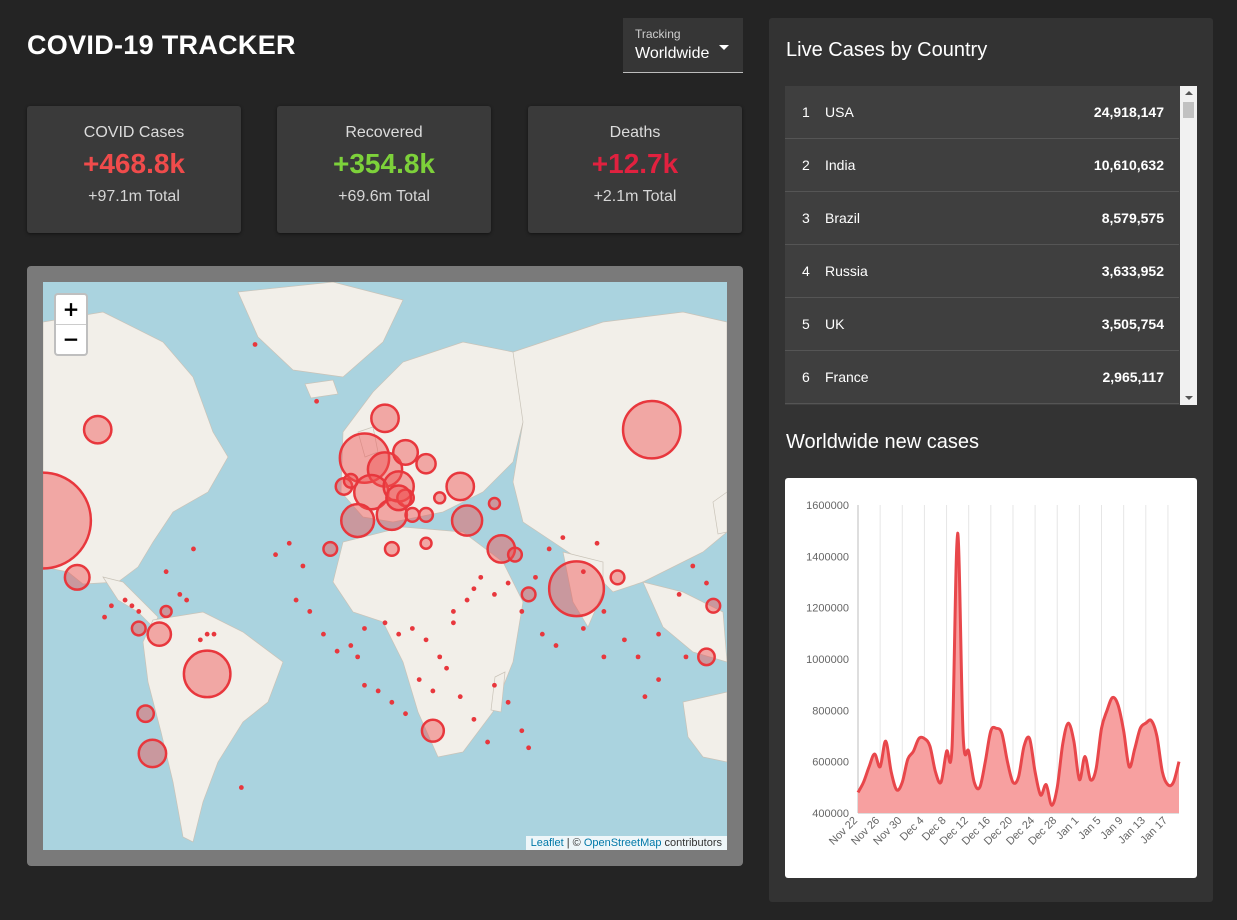 This screenshot has width=1237, height=920. Describe the element at coordinates (982, 377) in the screenshot. I see `table-row: 6 France 2,965,117` at that location.